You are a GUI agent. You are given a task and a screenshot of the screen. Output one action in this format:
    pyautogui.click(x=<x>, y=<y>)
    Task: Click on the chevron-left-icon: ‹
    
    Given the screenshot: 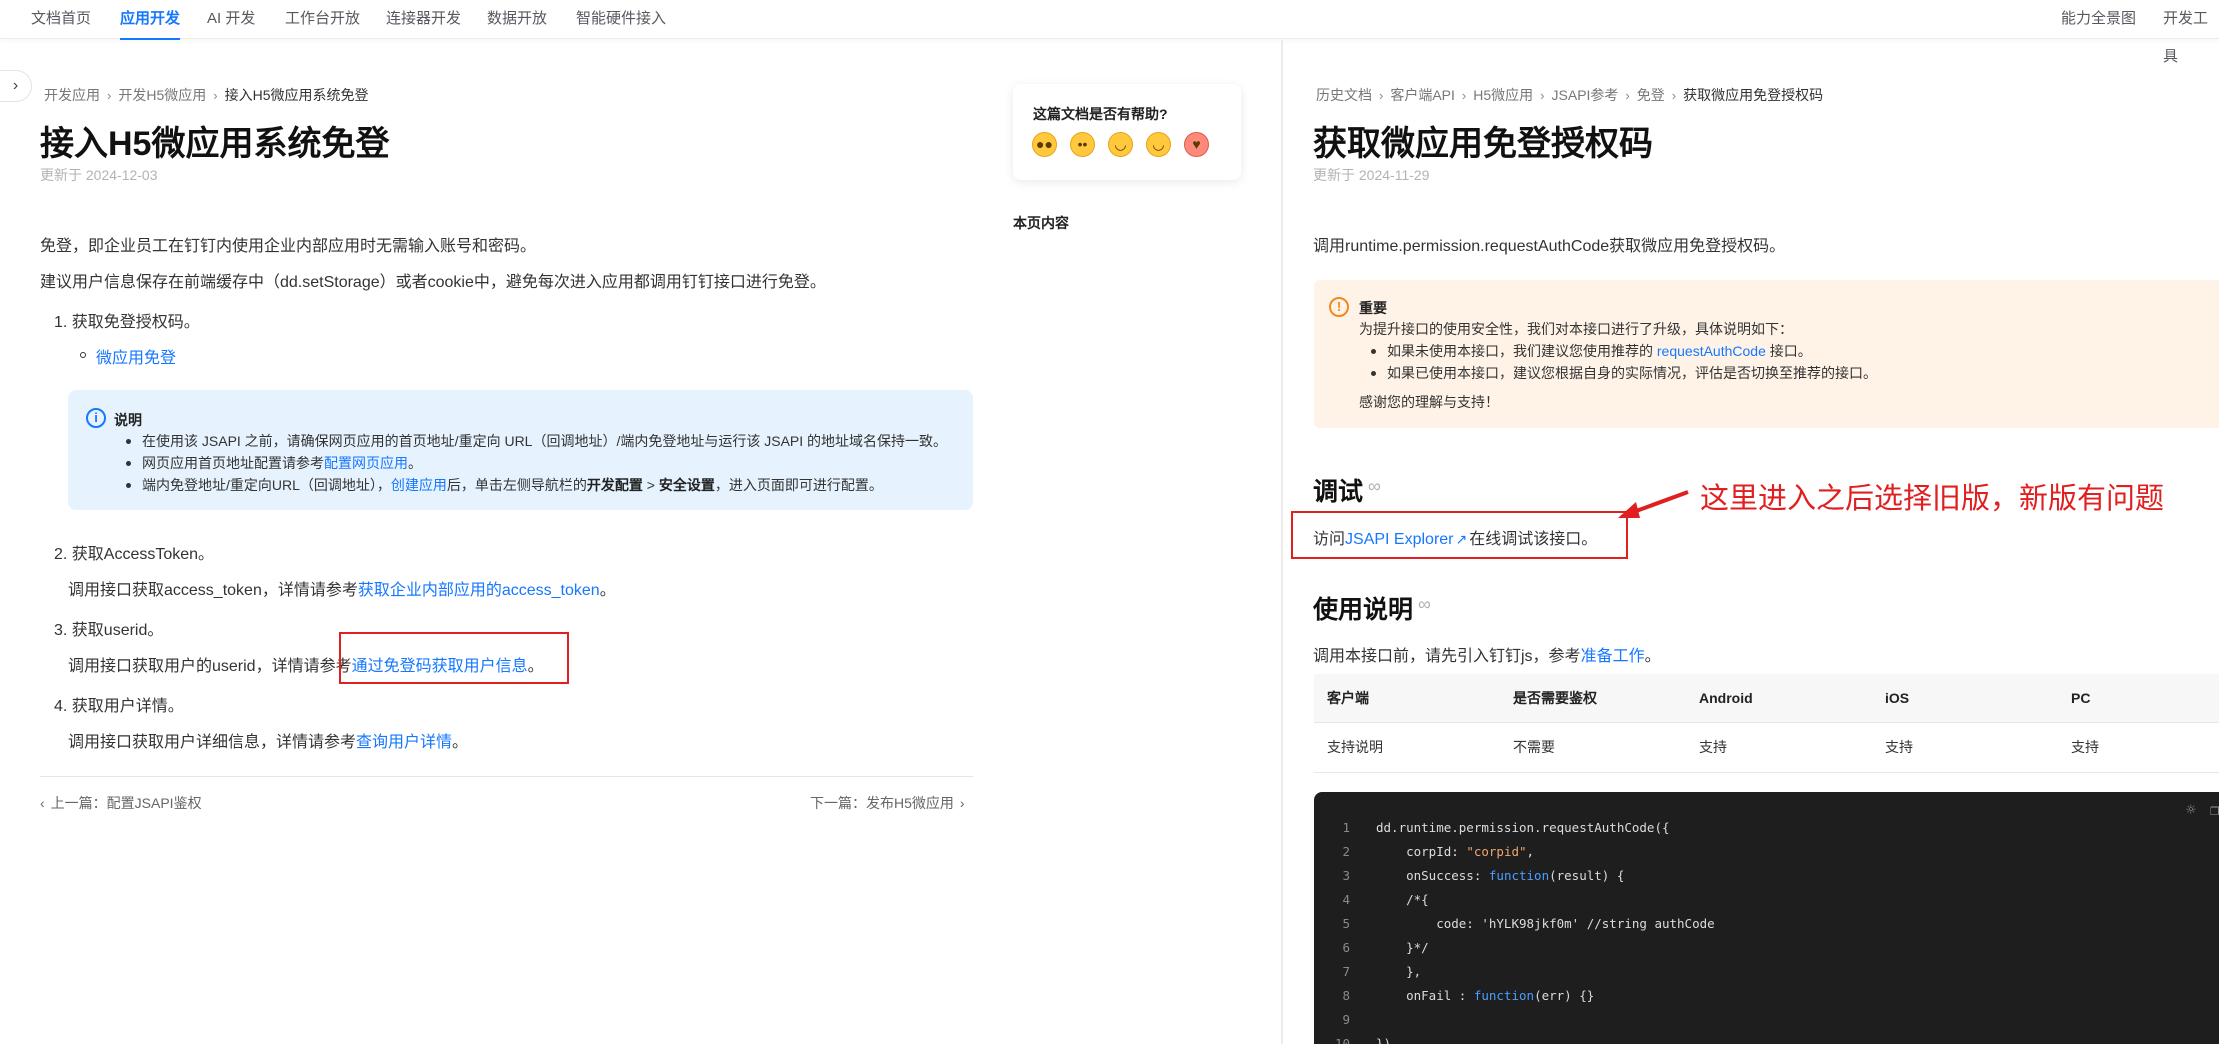 What is the action you would take?
    pyautogui.click(x=42, y=803)
    